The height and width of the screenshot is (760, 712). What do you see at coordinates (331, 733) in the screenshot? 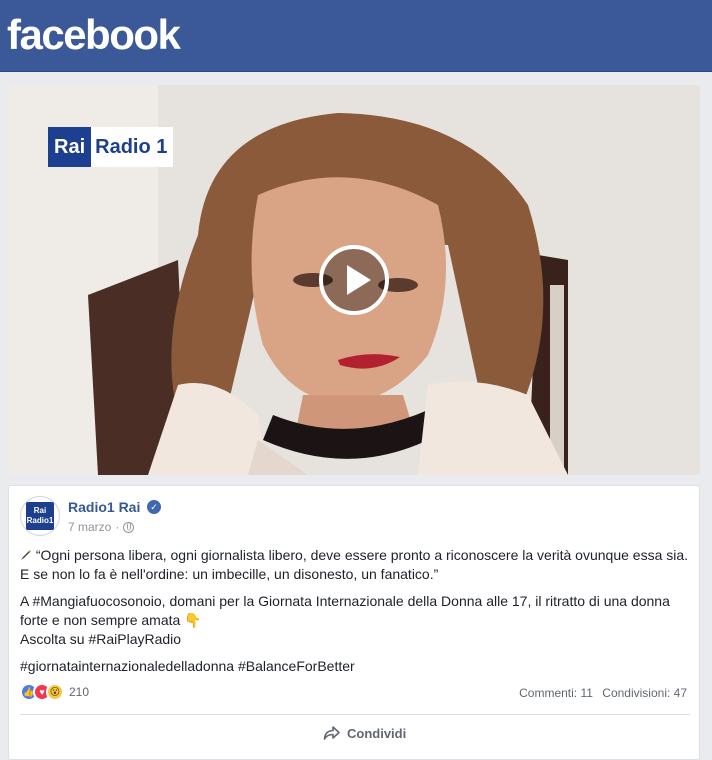
I see `share-arrow-icon` at bounding box center [331, 733].